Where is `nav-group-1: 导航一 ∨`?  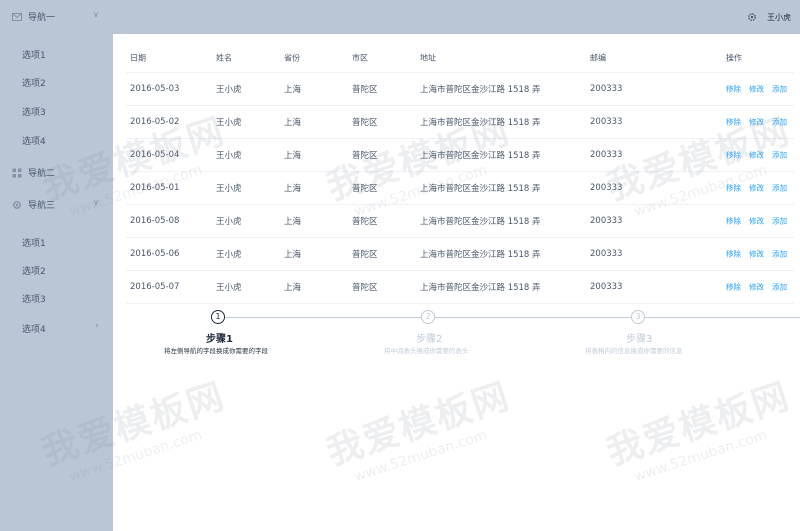
nav-group-1: 导航一 ∨ is located at coordinates (56, 17).